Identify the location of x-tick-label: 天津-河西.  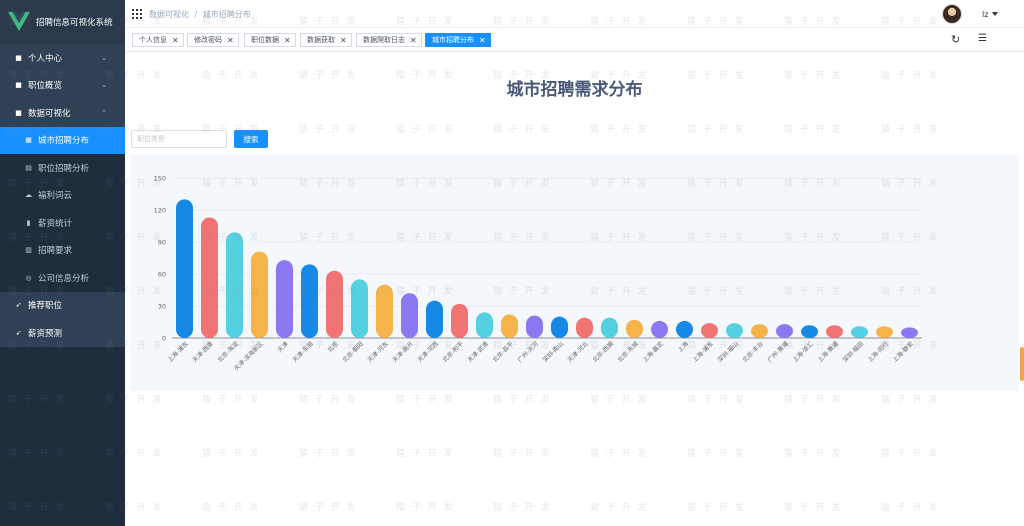
(428, 352).